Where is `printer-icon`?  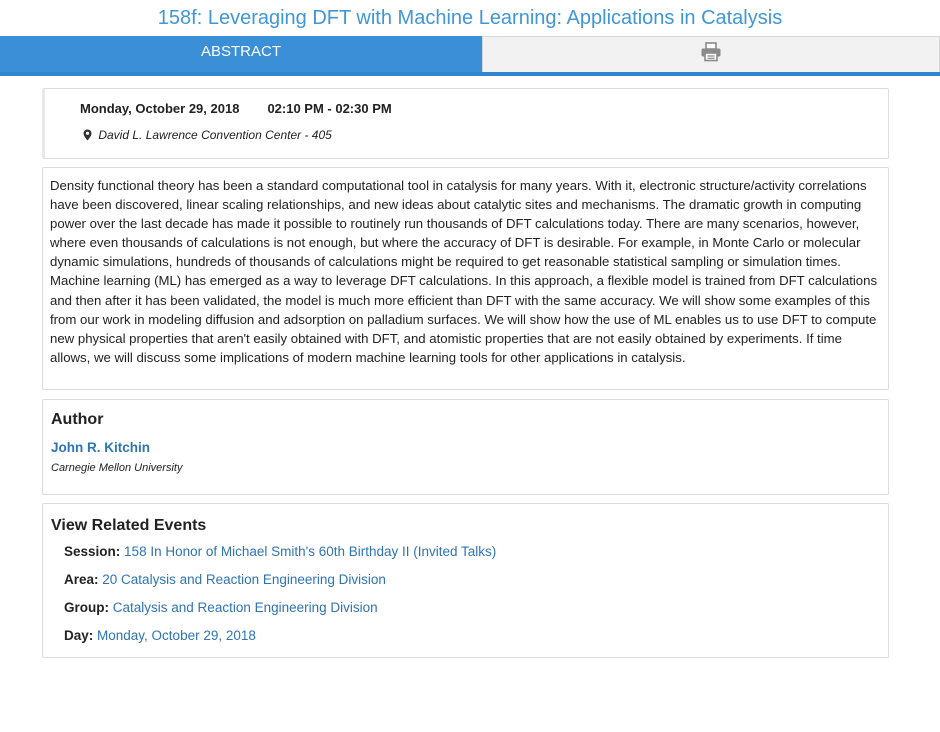
printer-icon is located at coordinates (711, 54).